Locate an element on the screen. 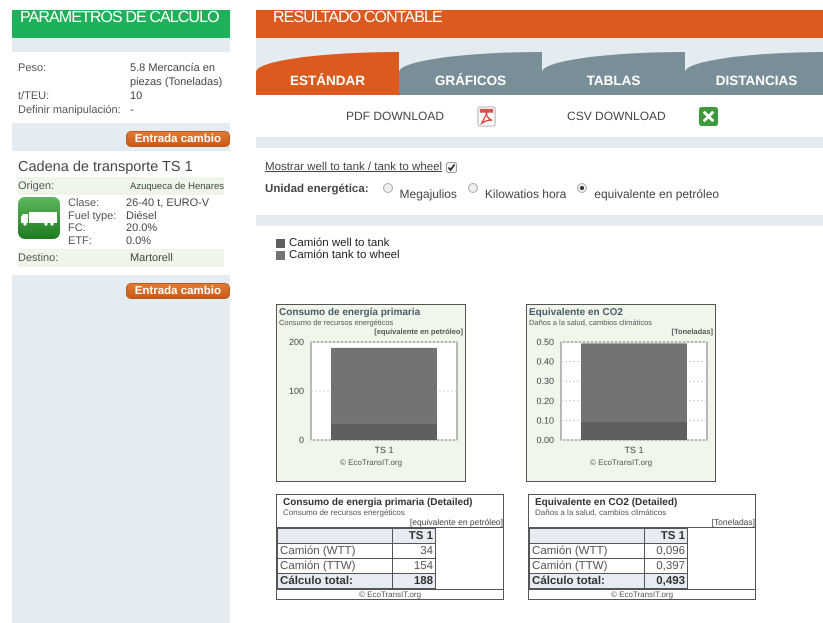  table-title: Equivalente en CO2 (Detailed) is located at coordinates (606, 502).